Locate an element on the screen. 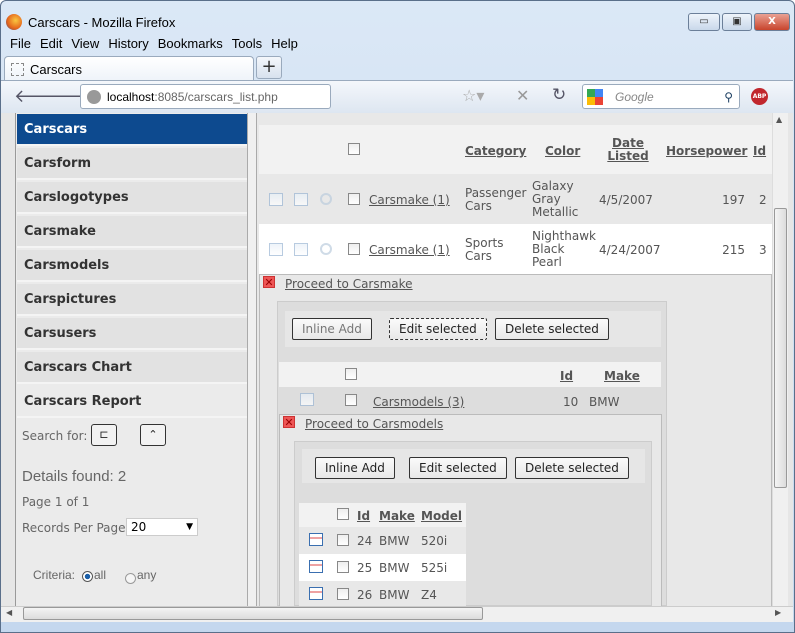 The width and height of the screenshot is (795, 633). cell-color: Galaxy Gray Metallic is located at coordinates (555, 199).